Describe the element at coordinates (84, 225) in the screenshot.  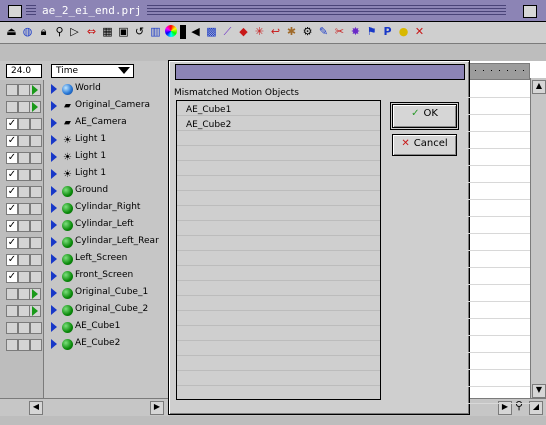
I see `list-item: ✓ Cylindar_Left` at that location.